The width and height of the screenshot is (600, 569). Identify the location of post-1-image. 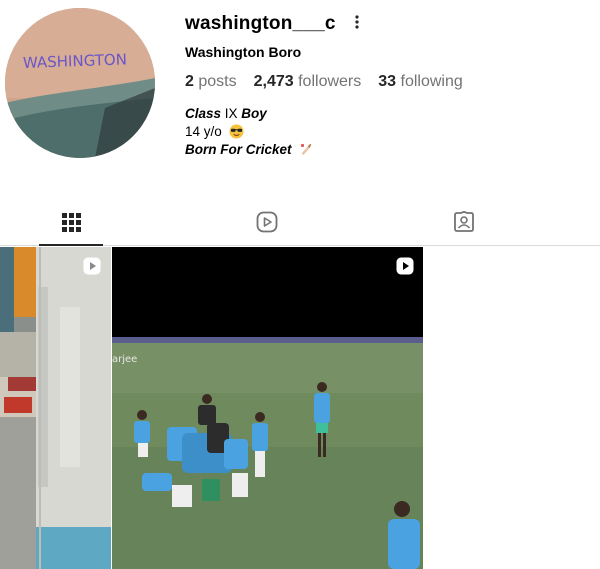
(55, 408).